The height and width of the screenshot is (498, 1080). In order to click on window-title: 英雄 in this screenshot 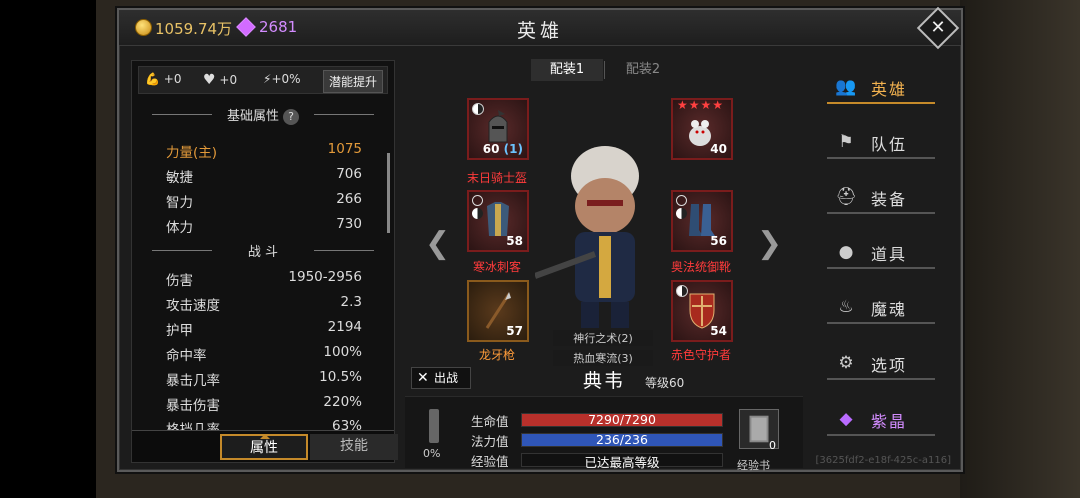, I will do `click(539, 31)`.